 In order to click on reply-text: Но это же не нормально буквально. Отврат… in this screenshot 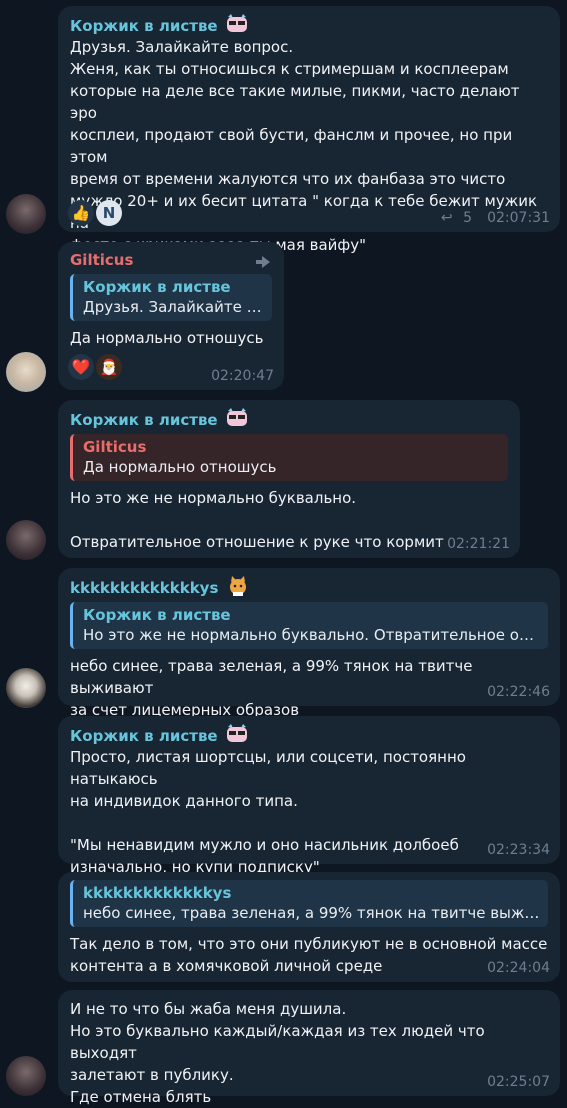, I will do `click(311, 635)`.